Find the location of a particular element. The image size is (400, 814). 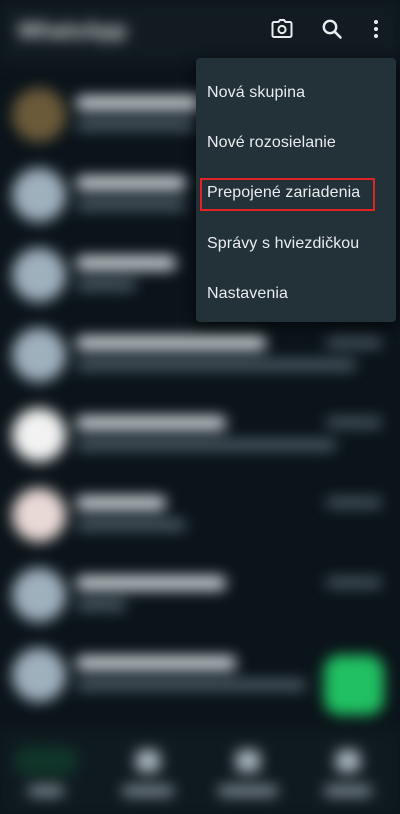

menu-item-new-broadcast: Nové rozosielanie is located at coordinates (296, 143).